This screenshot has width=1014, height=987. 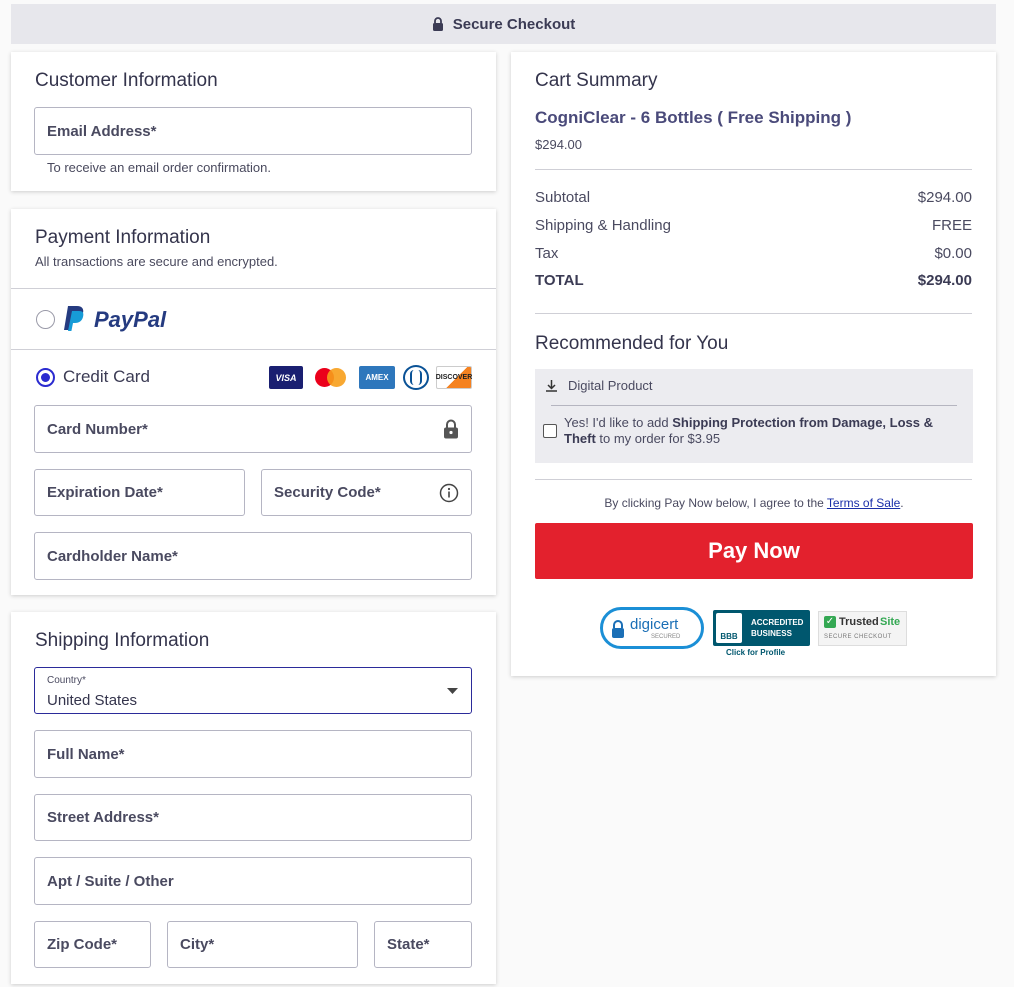 I want to click on terms-of-sale-link: Terms of Sale, so click(x=863, y=503).